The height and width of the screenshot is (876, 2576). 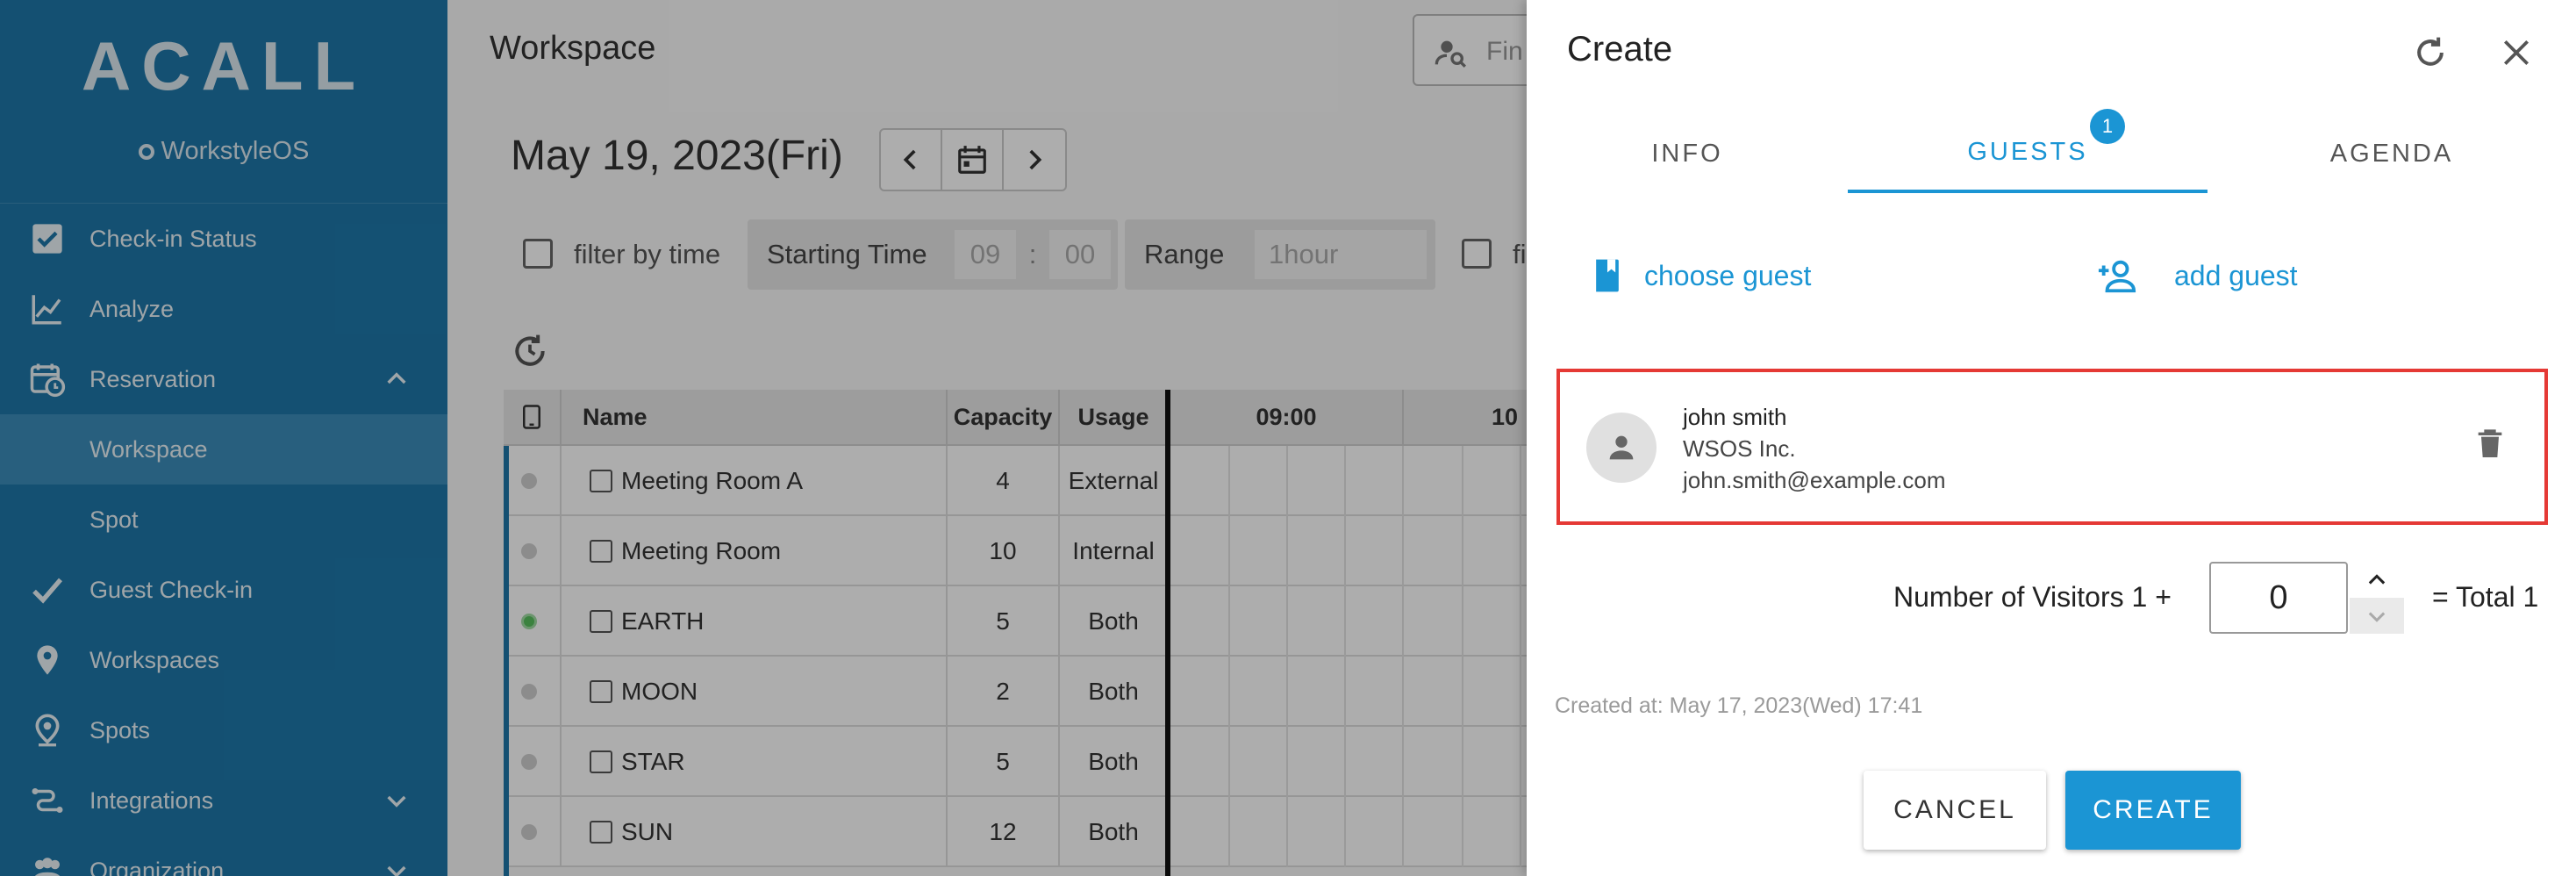 I want to click on drawer-tabs: INFO GUESTS 1 AGENDA, so click(x=2051, y=151).